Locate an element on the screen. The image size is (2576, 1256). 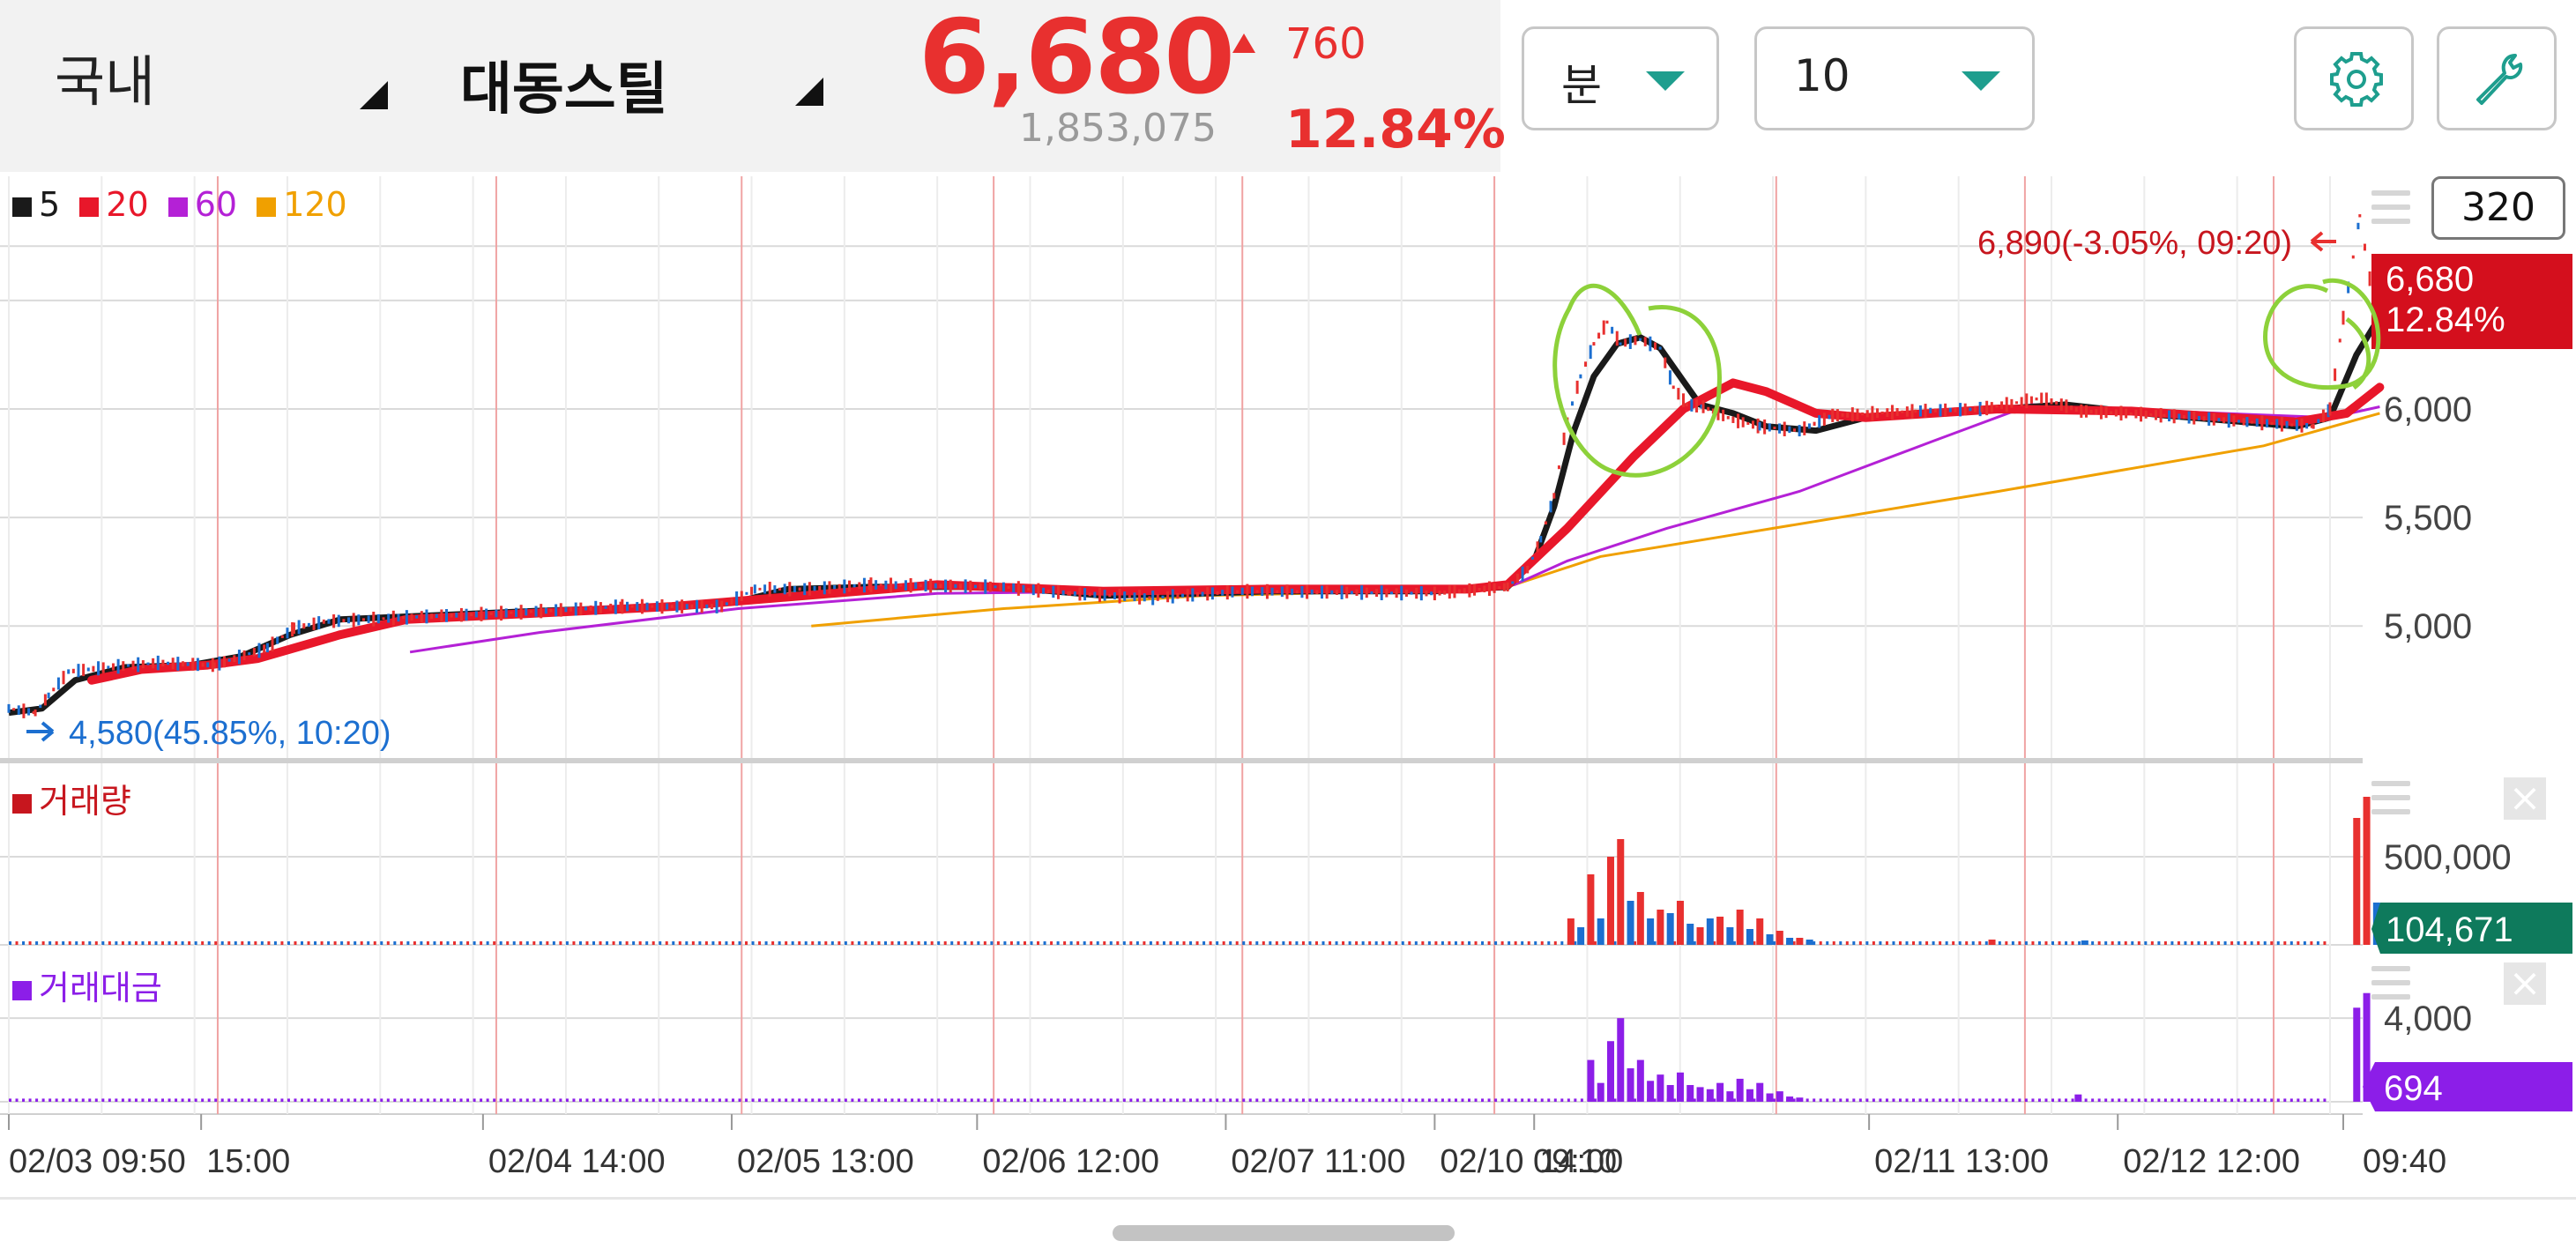
zoom-level: 320 is located at coordinates (2498, 208).